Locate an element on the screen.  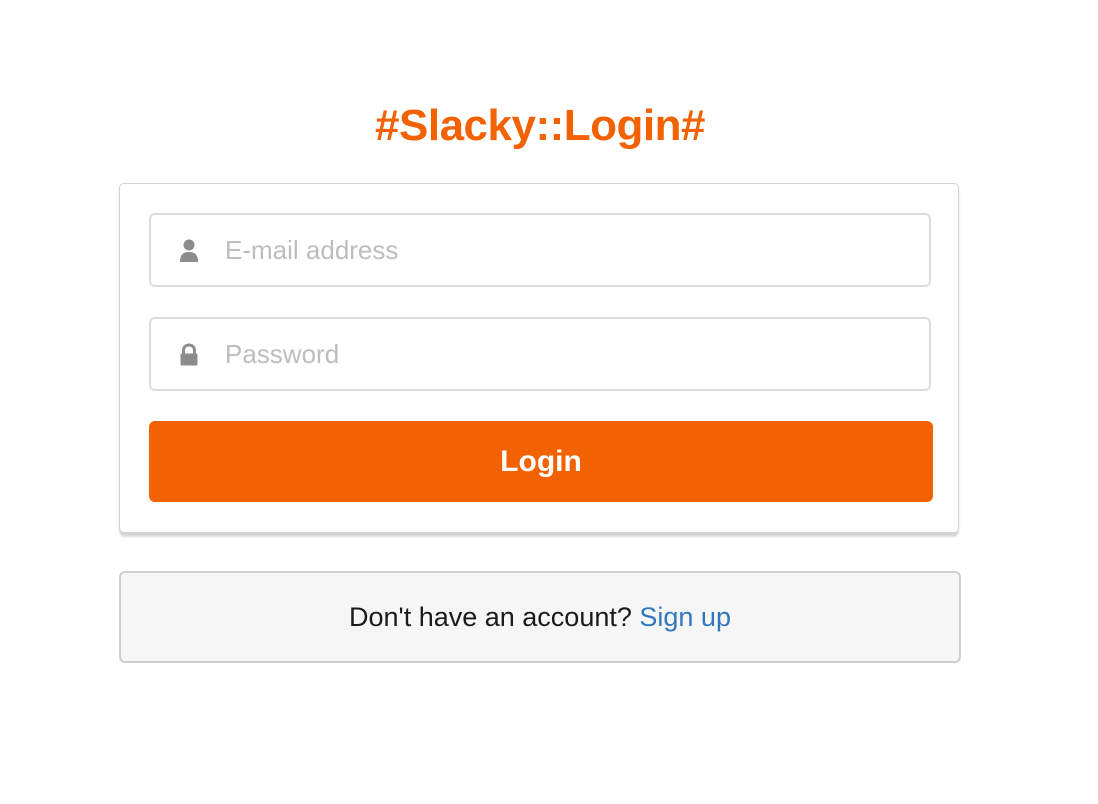
page-title: #Slacky::Login# is located at coordinates (540, 125).